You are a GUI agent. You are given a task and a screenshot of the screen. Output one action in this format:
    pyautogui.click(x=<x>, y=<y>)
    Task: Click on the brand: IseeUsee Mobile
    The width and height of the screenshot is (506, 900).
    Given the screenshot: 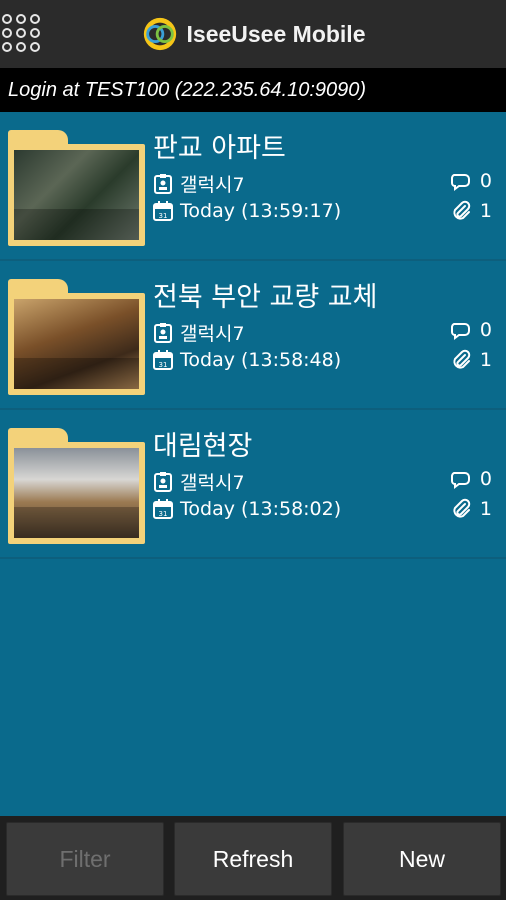 What is the action you would take?
    pyautogui.click(x=253, y=34)
    